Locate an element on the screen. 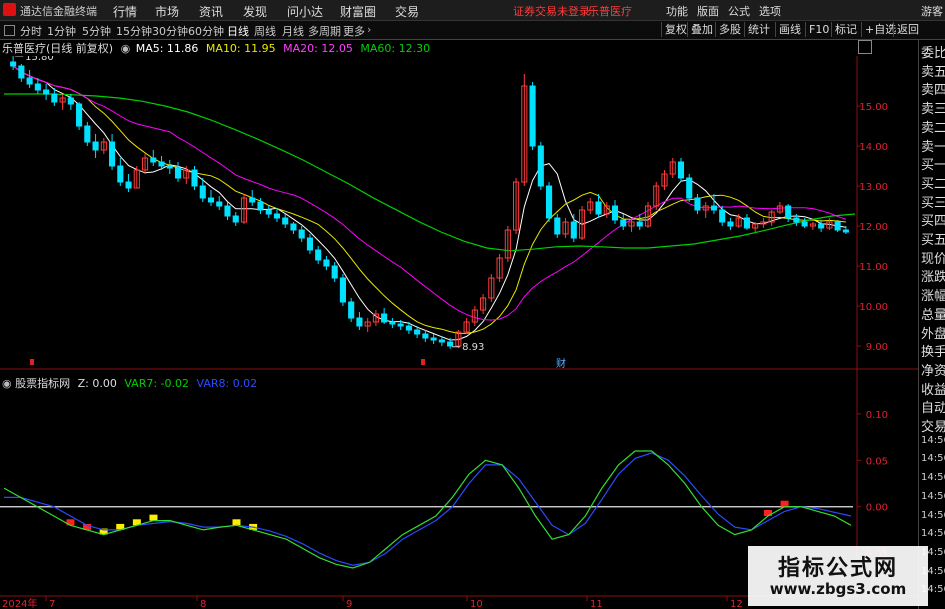 The height and width of the screenshot is (609, 945). period-15min: 15分钟 is located at coordinates (134, 31).